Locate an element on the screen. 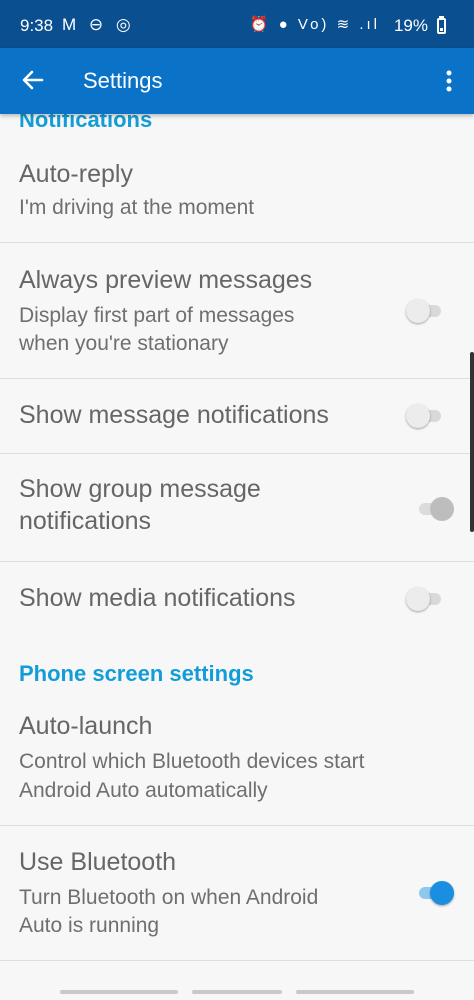  more-options-button is located at coordinates (449, 80).